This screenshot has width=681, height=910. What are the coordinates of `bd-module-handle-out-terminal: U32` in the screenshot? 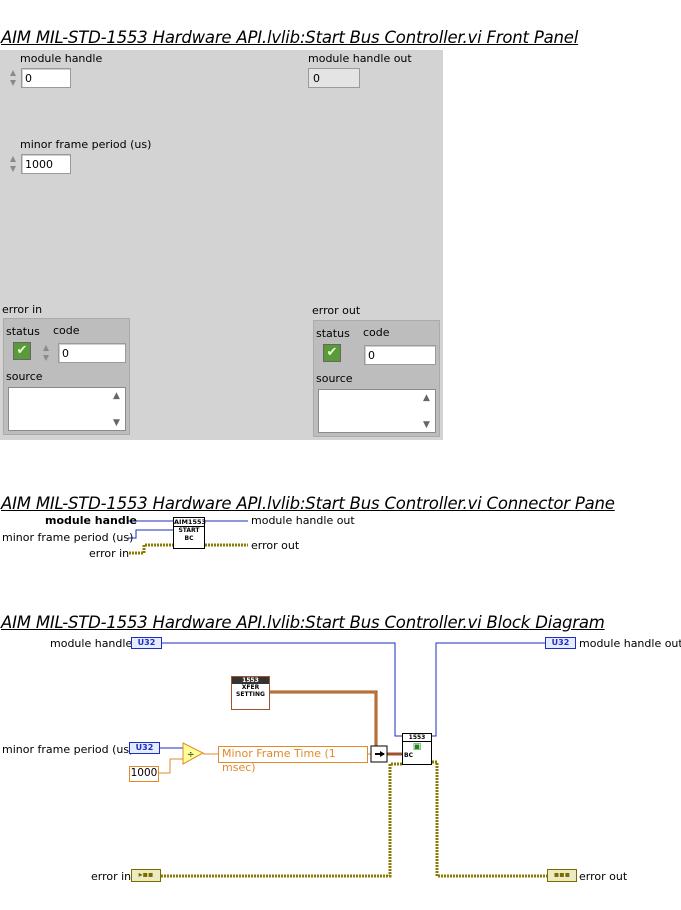 It's located at (560, 643).